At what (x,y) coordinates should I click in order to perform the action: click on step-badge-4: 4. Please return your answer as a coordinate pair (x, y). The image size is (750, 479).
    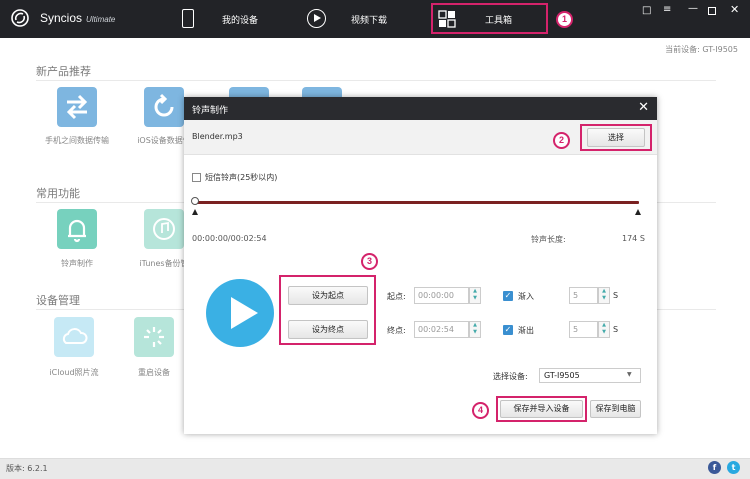
    Looking at the image, I should click on (480, 410).